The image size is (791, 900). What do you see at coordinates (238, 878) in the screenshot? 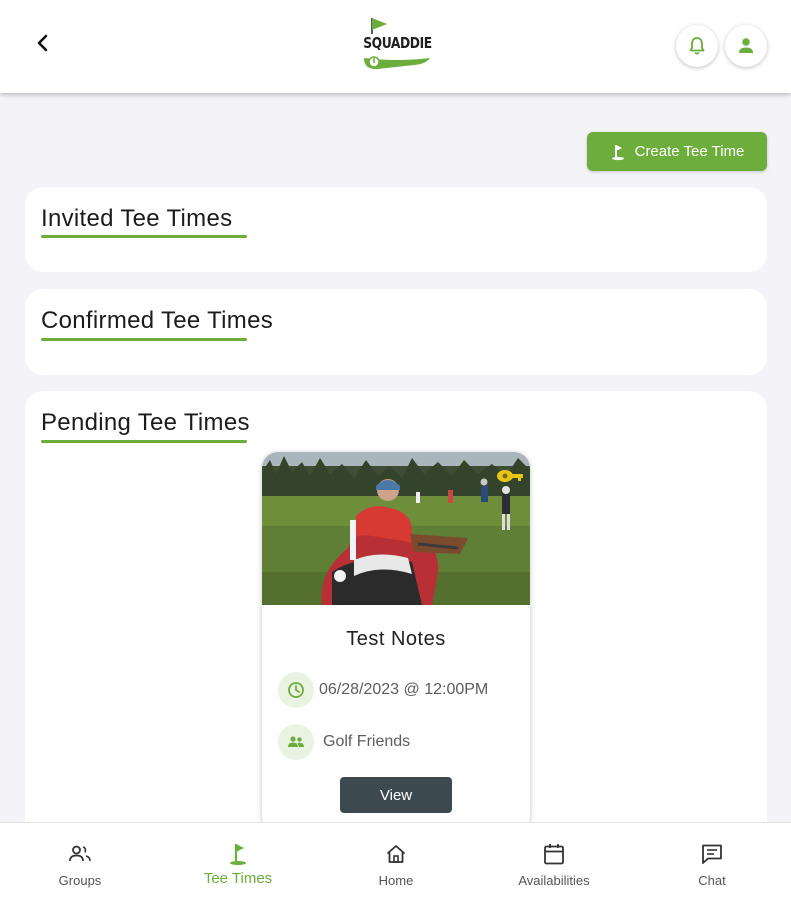
I see `nav-label-tee-times: Tee Times` at bounding box center [238, 878].